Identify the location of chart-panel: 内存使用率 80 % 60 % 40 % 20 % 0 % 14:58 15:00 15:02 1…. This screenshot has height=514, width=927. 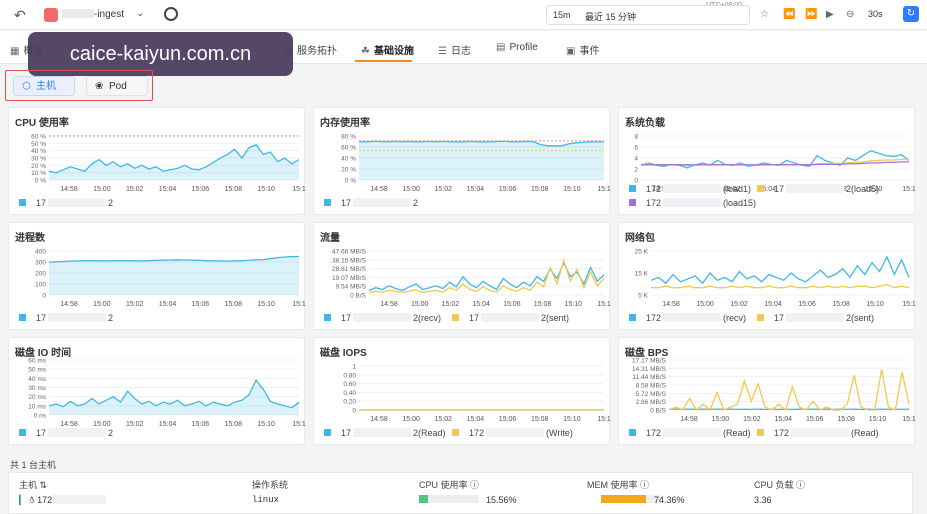
(462, 161).